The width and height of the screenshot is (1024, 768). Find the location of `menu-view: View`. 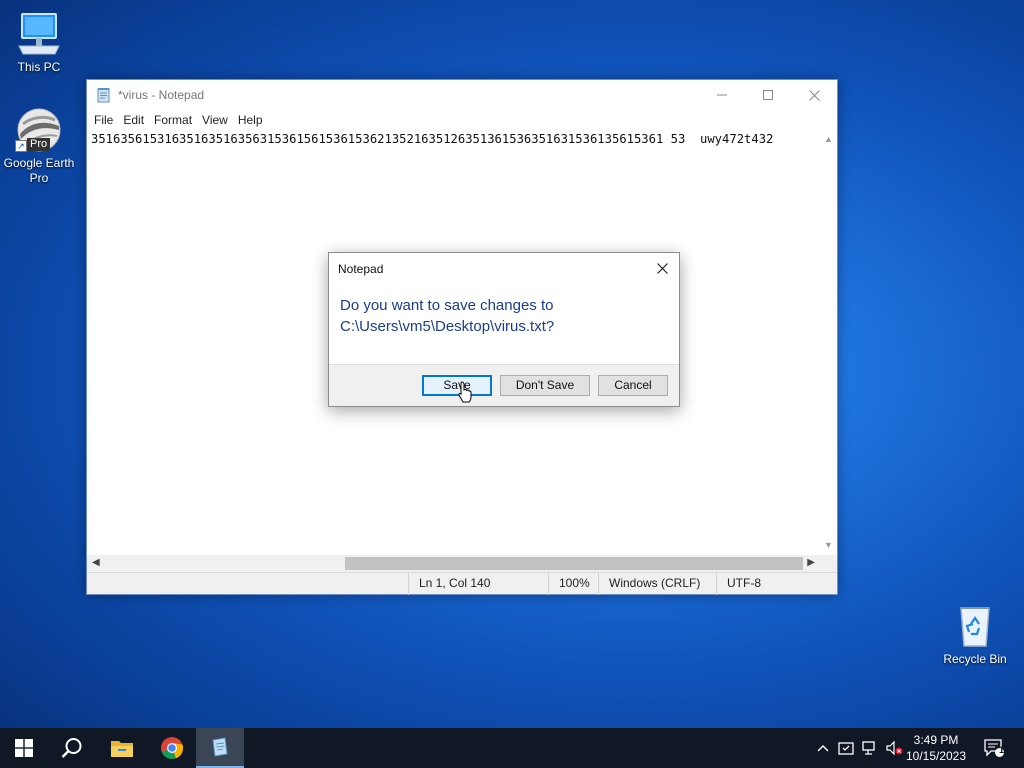

menu-view: View is located at coordinates (215, 120).